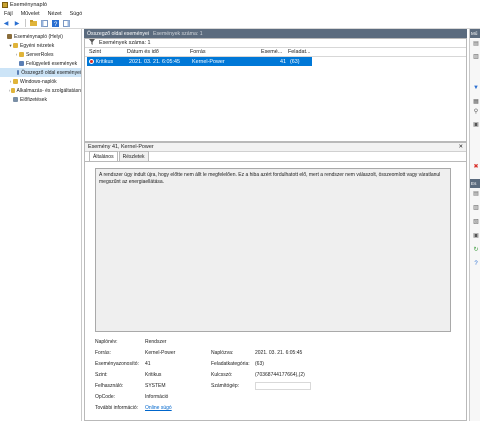  What do you see at coordinates (105, 397) in the screenshot?
I see `opcode-label: OpCode:` at bounding box center [105, 397].